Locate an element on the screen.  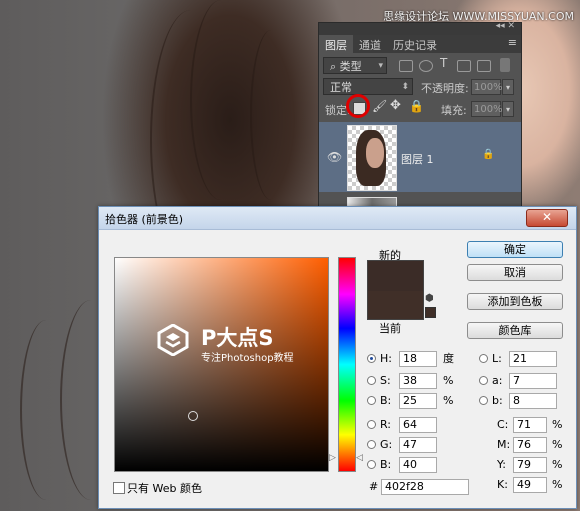
radio-h is located at coordinates (371, 358).